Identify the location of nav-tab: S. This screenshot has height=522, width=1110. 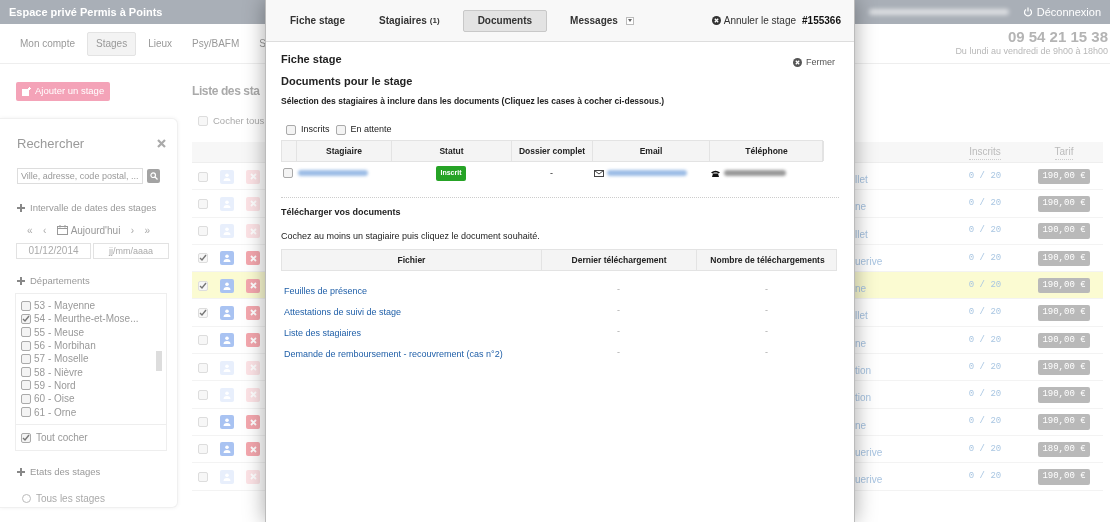
(262, 43).